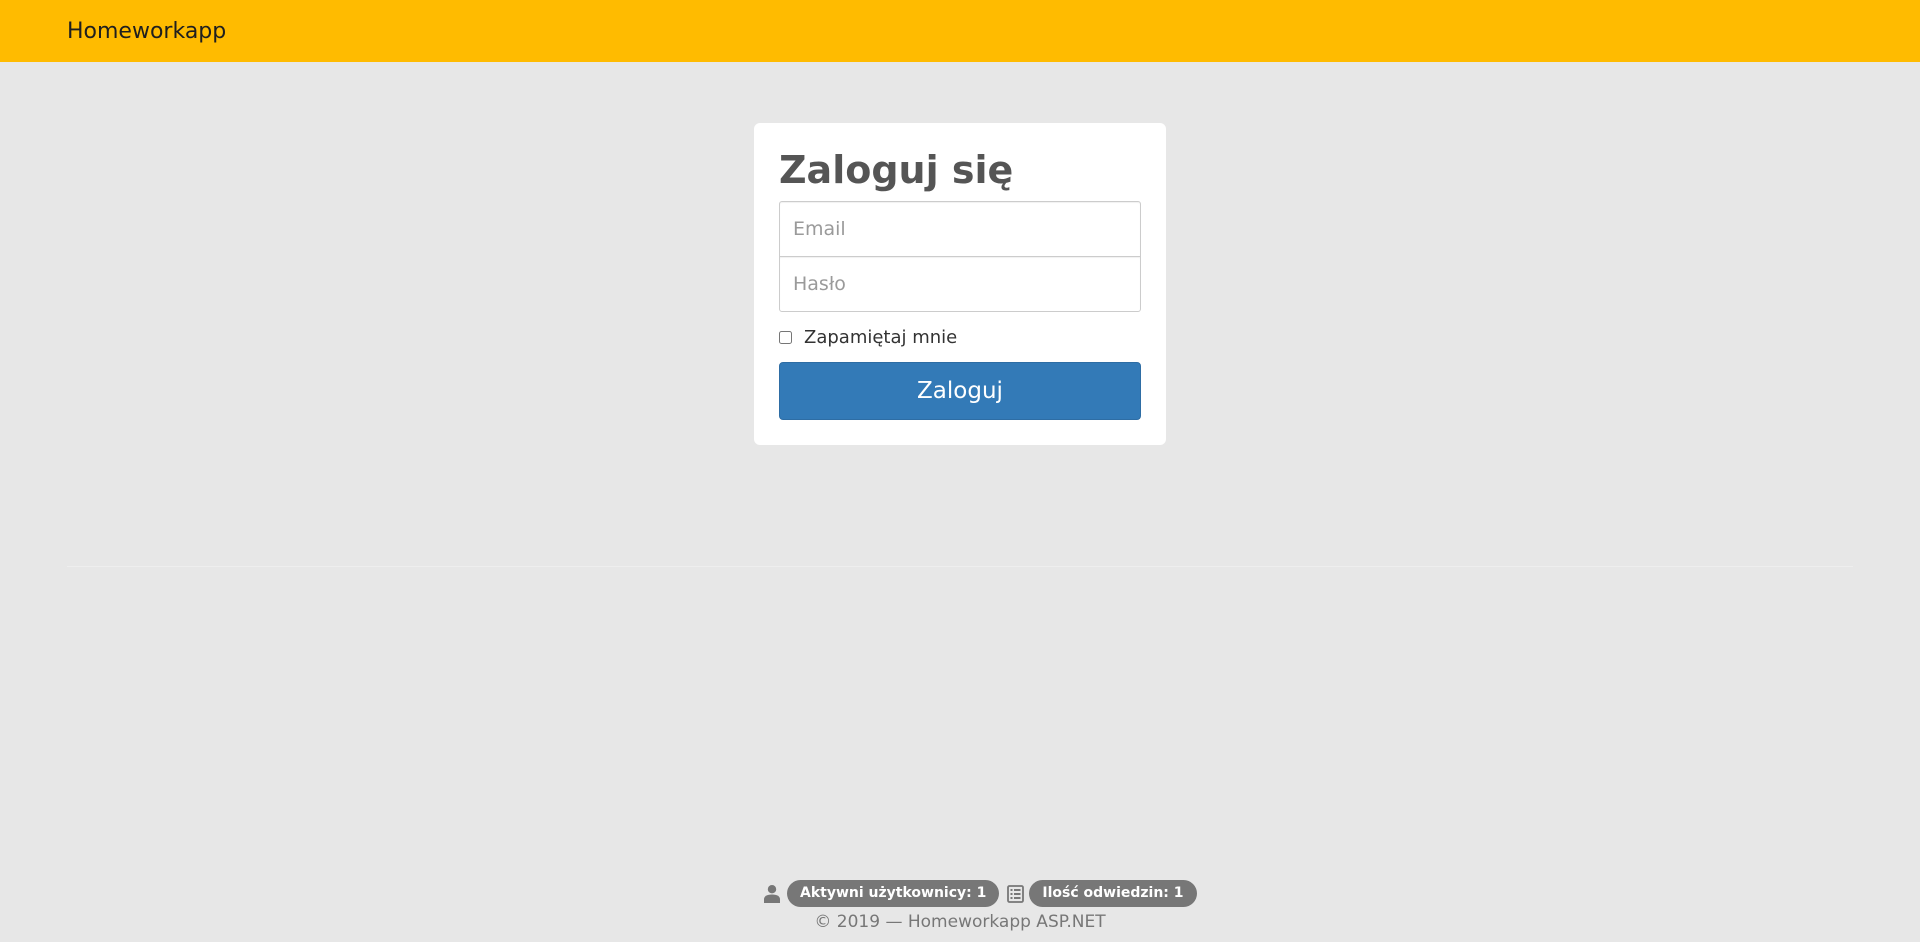 This screenshot has height=942, width=1920. I want to click on visits-badge: Ilość odwiedzin: 1, so click(1113, 893).